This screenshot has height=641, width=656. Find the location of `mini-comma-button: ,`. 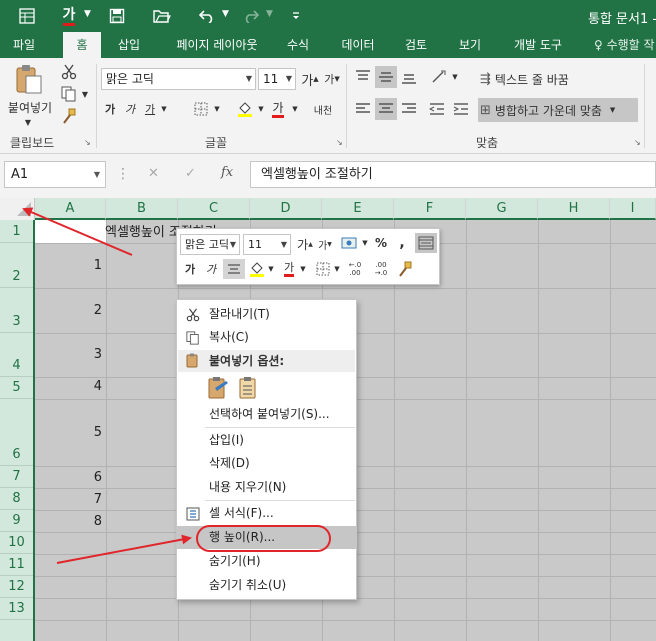

mini-comma-button: , is located at coordinates (402, 243).